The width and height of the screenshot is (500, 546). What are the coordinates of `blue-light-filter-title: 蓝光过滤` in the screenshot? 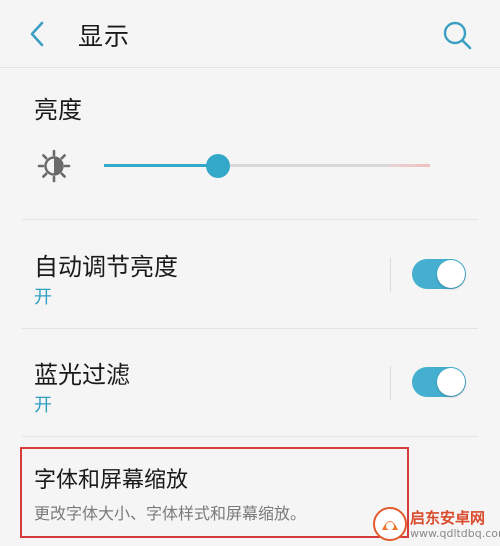 It's located at (82, 375).